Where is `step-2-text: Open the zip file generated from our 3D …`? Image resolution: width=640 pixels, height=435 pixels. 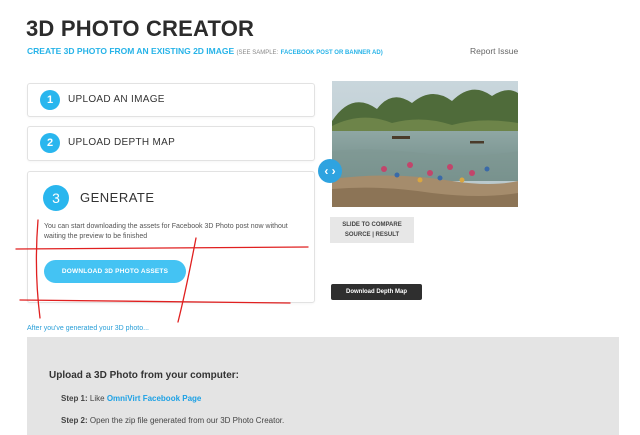 step-2-text: Open the zip file generated from our 3D … is located at coordinates (187, 420).